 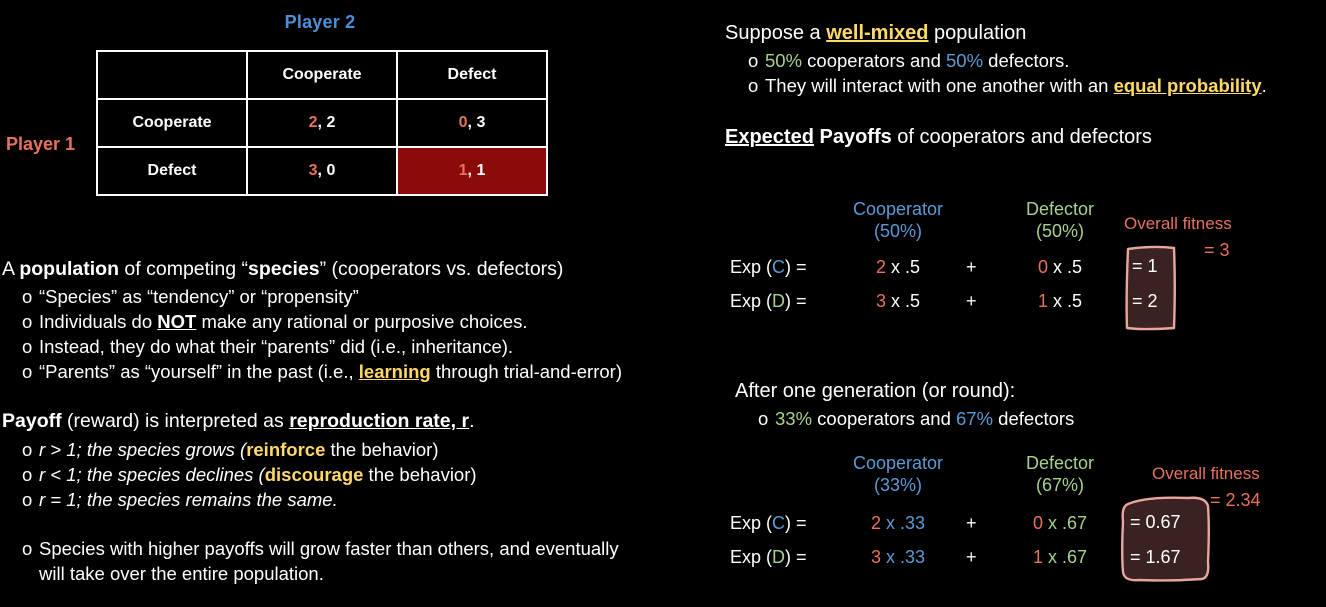 I want to click on cell-p1-payoff: 2, so click(x=313, y=122).